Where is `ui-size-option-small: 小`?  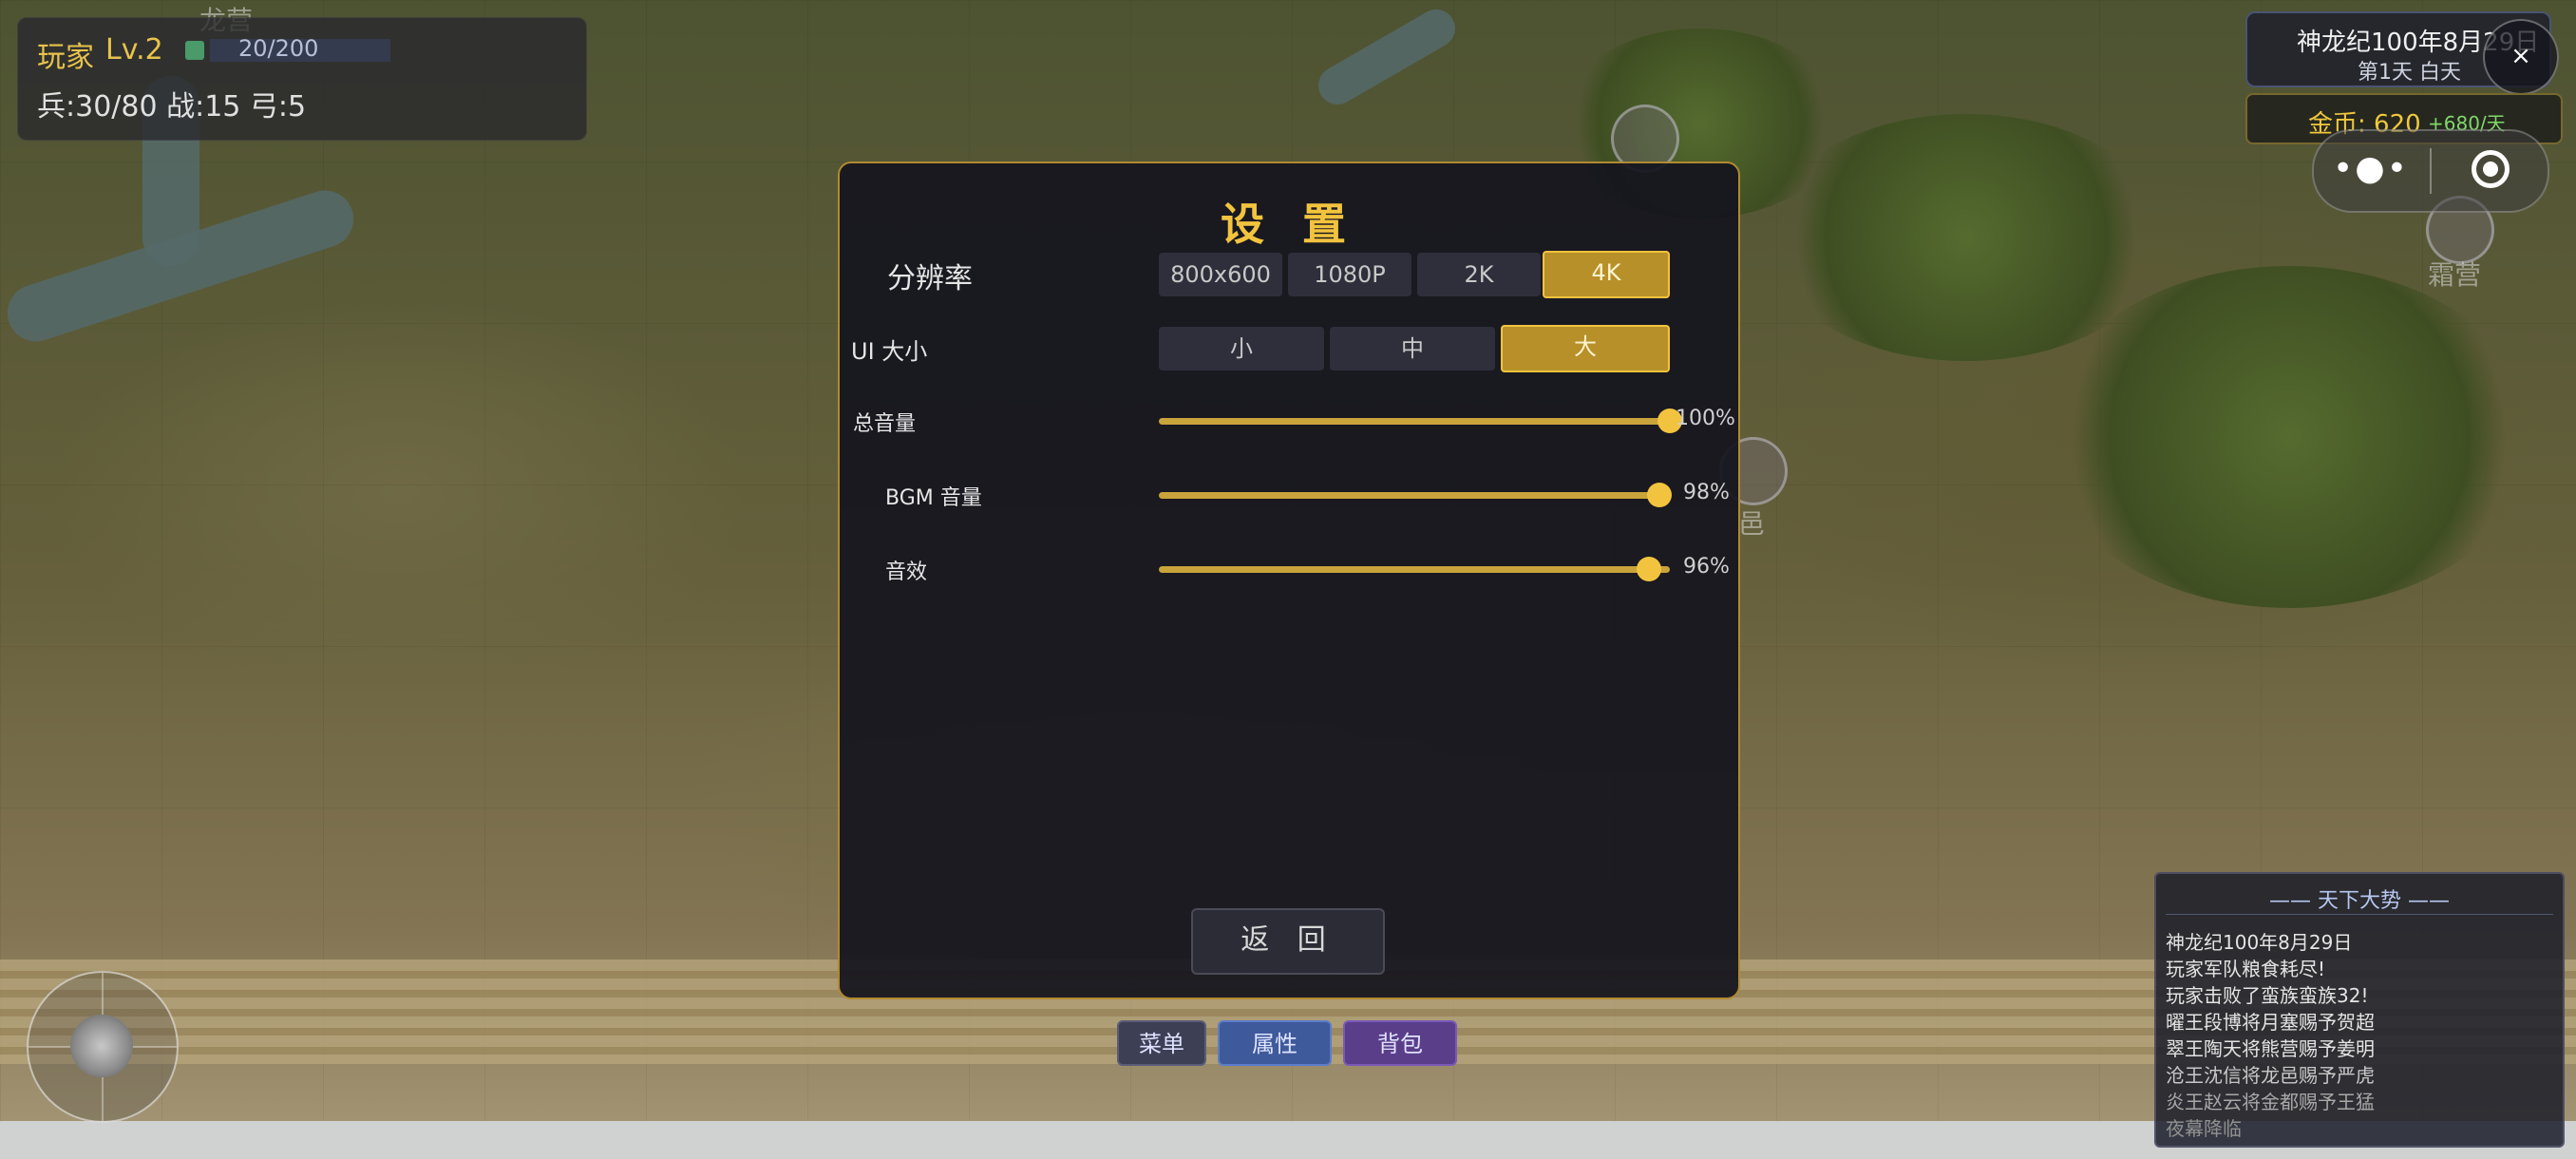
ui-size-option-small: 小 is located at coordinates (1241, 348).